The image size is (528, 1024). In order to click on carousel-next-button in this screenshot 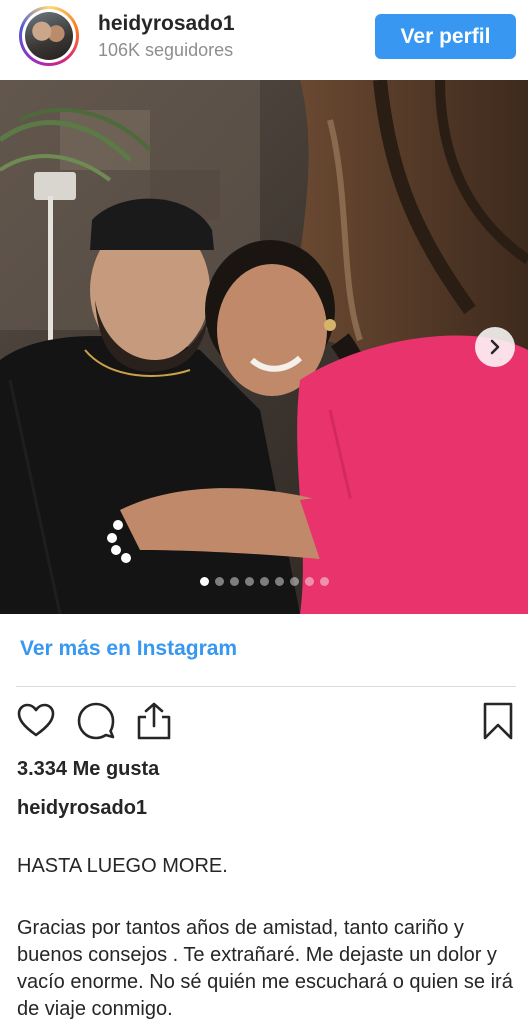, I will do `click(495, 347)`.